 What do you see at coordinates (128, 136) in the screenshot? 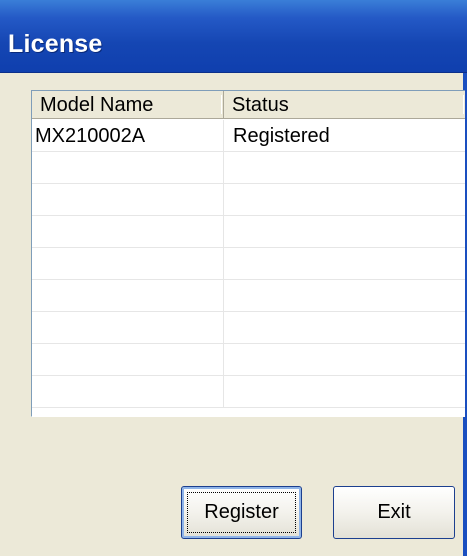
I see `model-name-cell: MX210002A` at bounding box center [128, 136].